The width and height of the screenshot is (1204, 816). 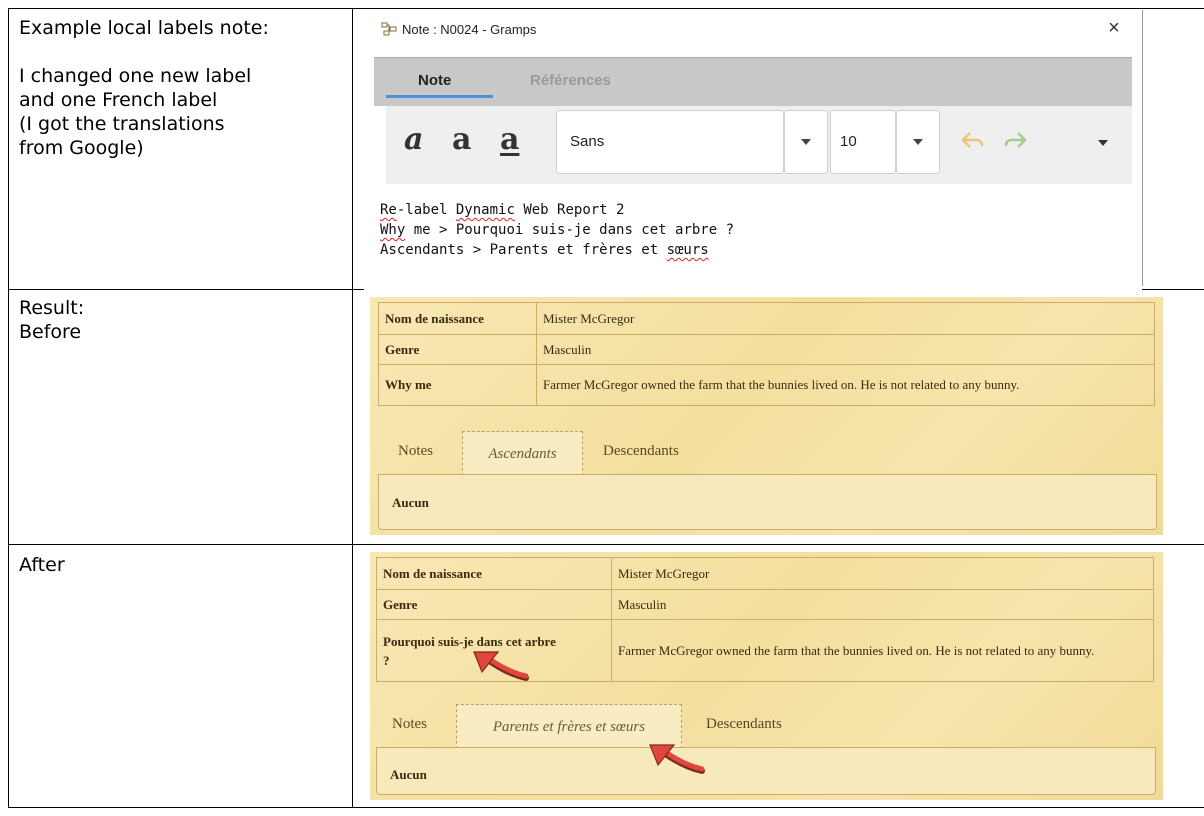 What do you see at coordinates (388, 210) in the screenshot?
I see `misspelled-word: Re` at bounding box center [388, 210].